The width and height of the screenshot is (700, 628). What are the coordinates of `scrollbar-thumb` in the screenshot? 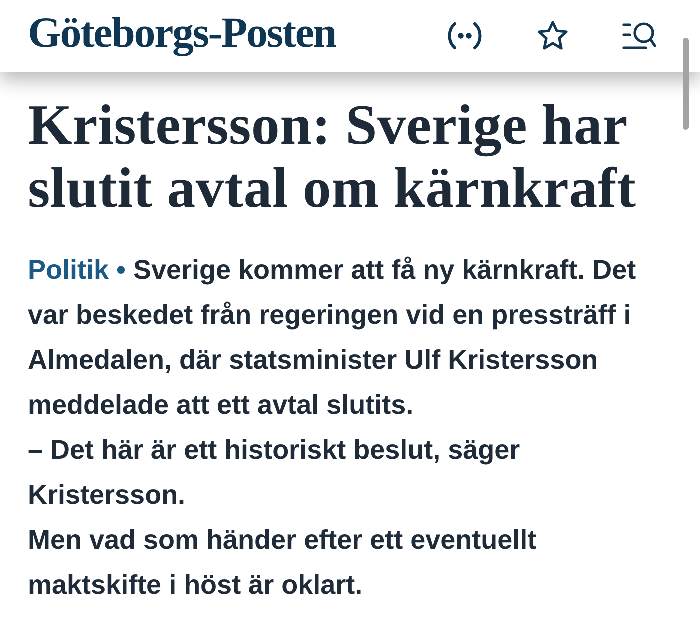 It's located at (686, 84).